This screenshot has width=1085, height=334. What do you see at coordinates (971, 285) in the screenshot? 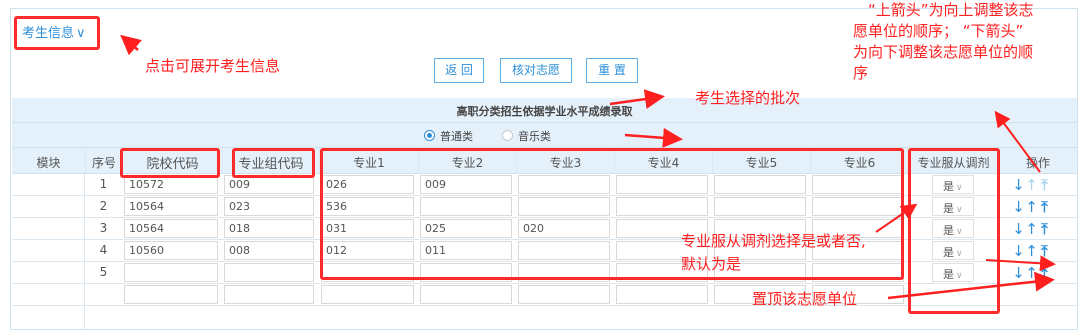
I see `arrow-to-pin-icon` at bounding box center [971, 285].